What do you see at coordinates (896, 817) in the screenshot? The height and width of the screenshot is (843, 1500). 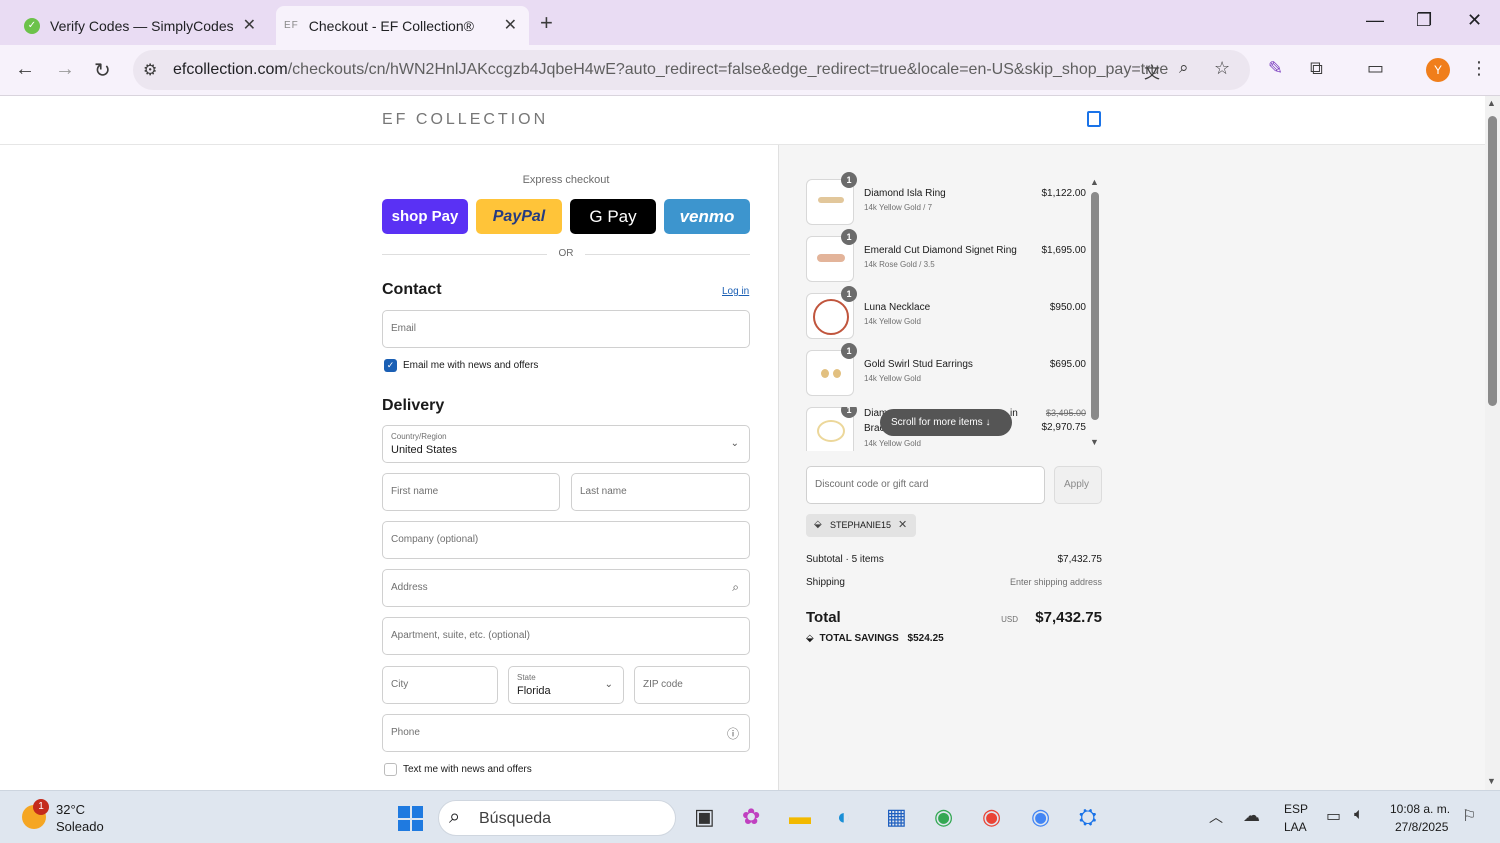 I see `store-icon: ▦` at bounding box center [896, 817].